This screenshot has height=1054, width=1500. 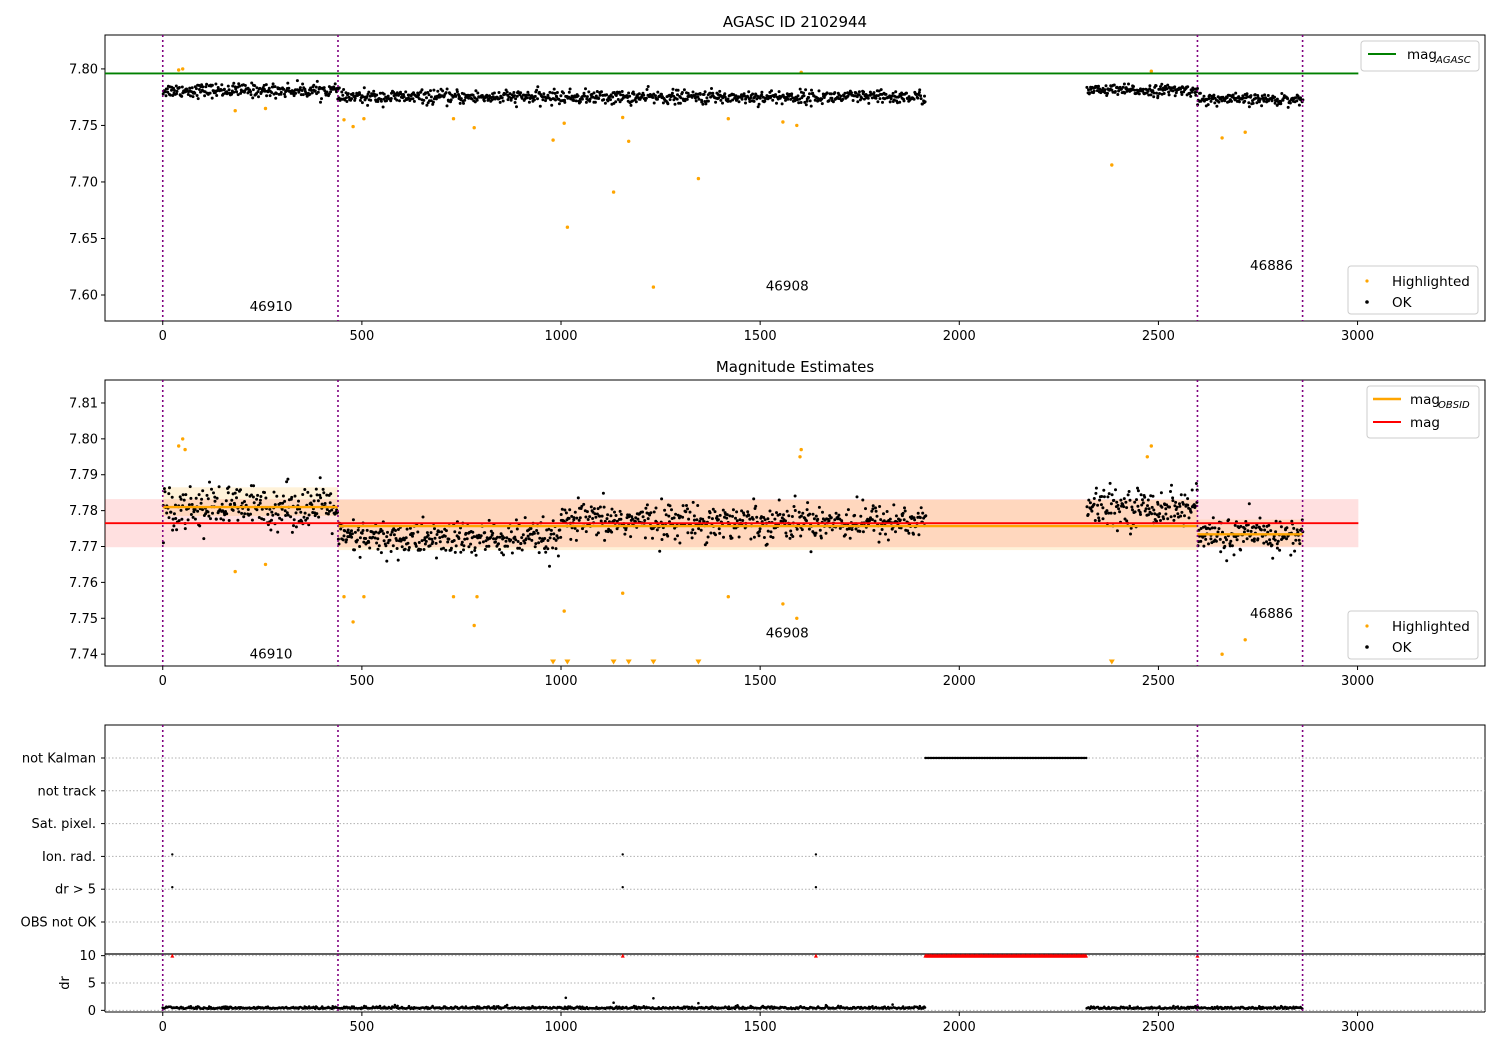 What do you see at coordinates (622, 854) in the screenshot?
I see `flag-point` at bounding box center [622, 854].